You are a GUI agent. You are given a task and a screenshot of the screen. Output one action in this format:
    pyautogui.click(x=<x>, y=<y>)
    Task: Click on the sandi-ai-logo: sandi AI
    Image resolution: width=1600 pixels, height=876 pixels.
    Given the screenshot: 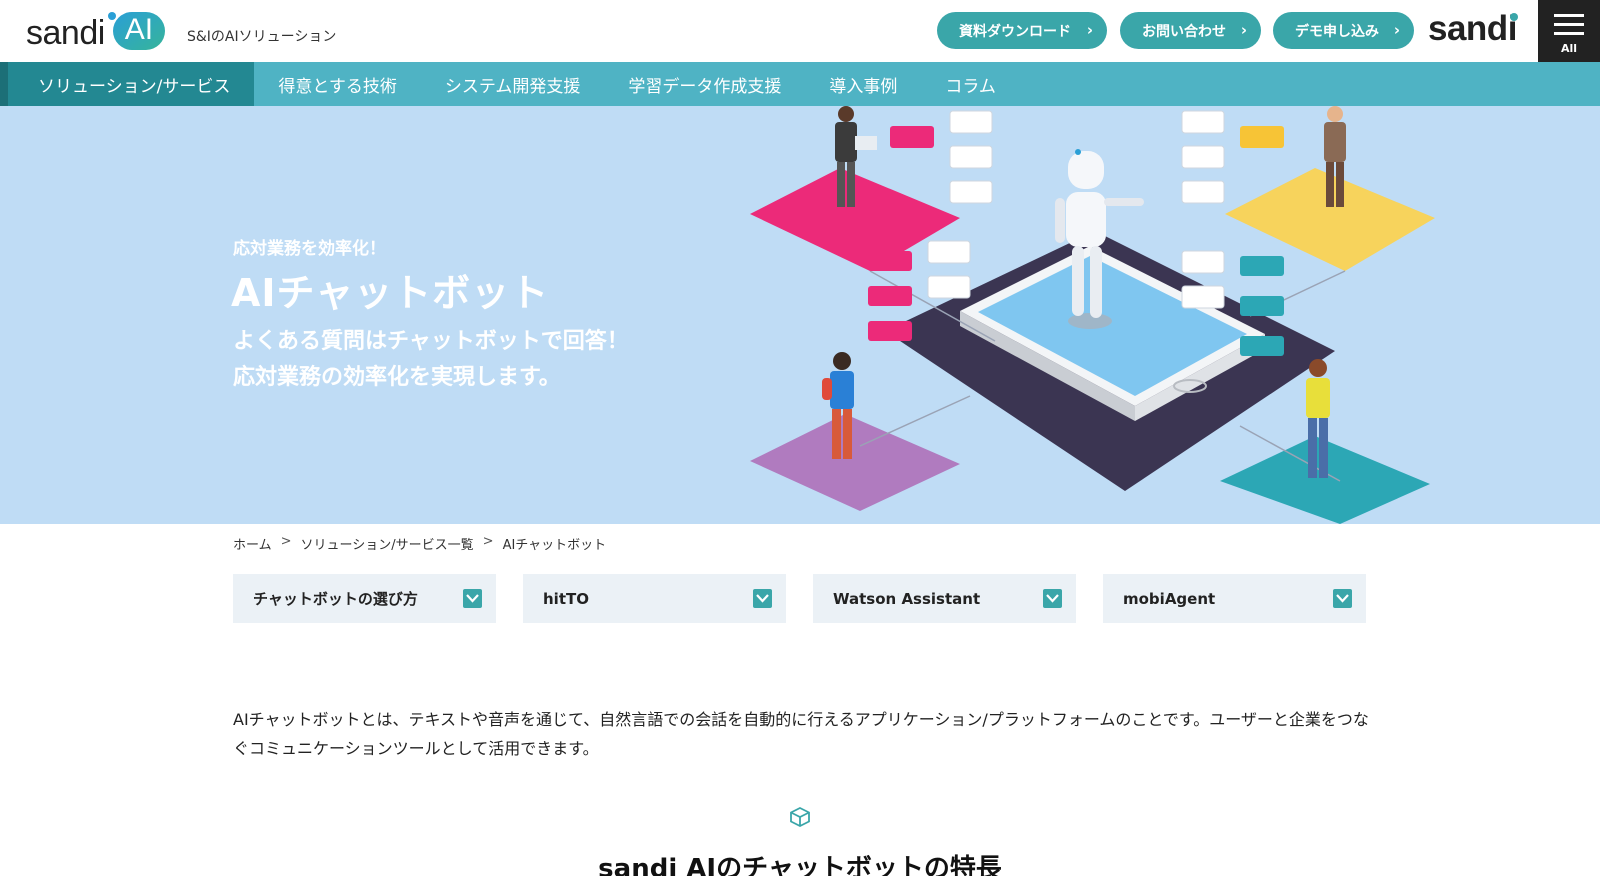 What is the action you would take?
    pyautogui.click(x=96, y=31)
    